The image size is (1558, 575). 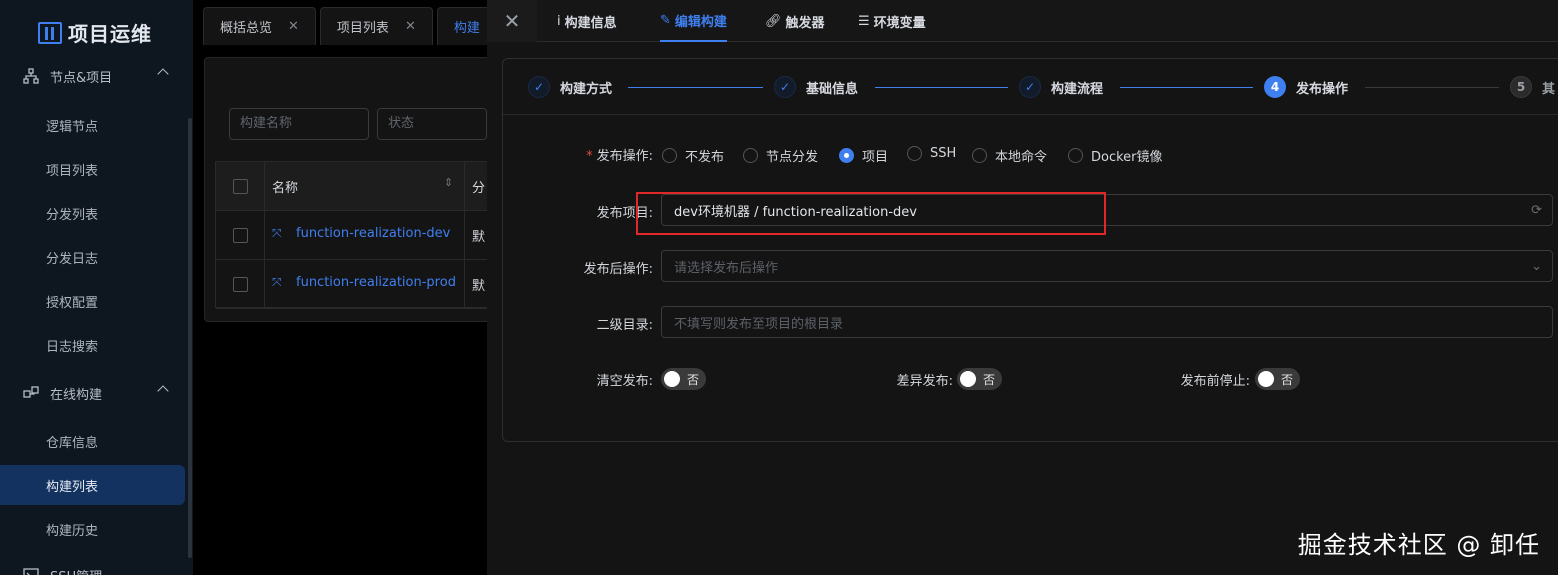 I want to click on radio-node-dispatch: 节点分发, so click(x=780, y=155).